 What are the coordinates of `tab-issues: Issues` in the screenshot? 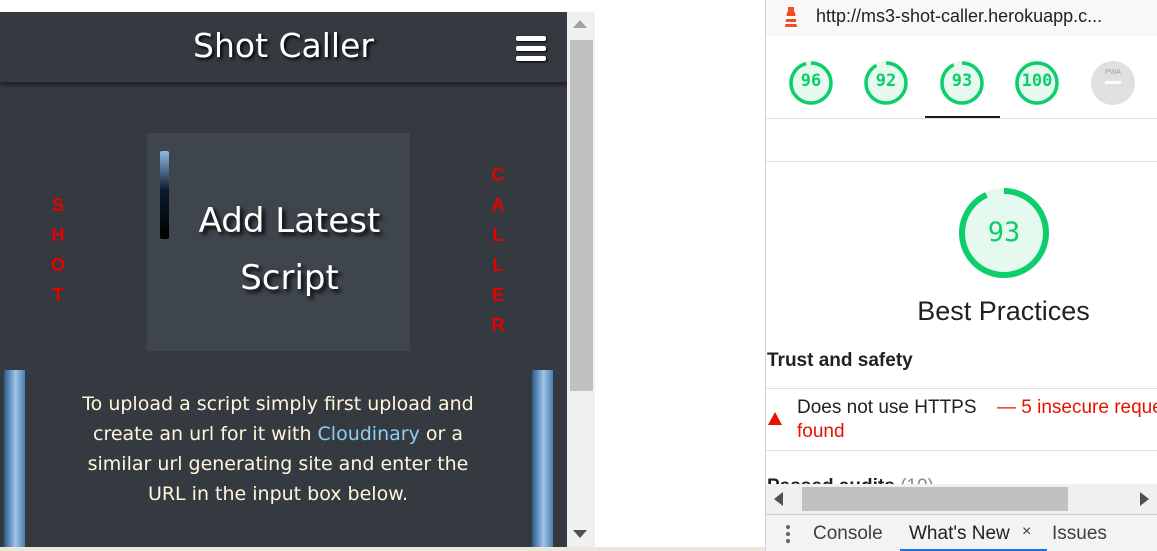 It's located at (1079, 534).